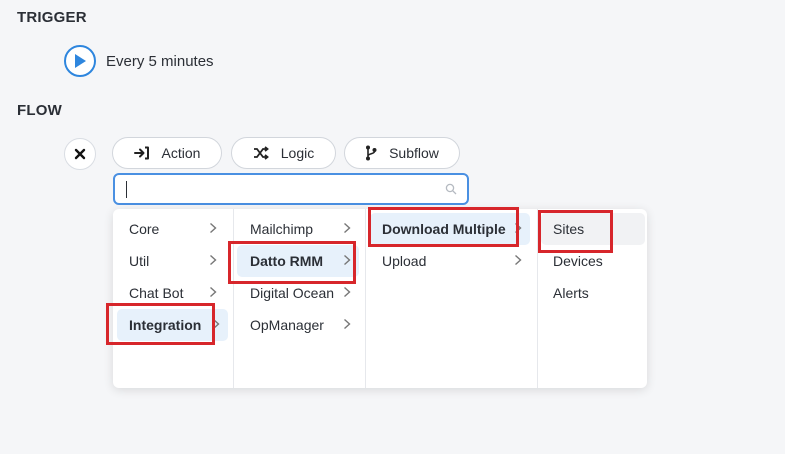  I want to click on menu-item-mailchimp: Mailchimp, so click(298, 229).